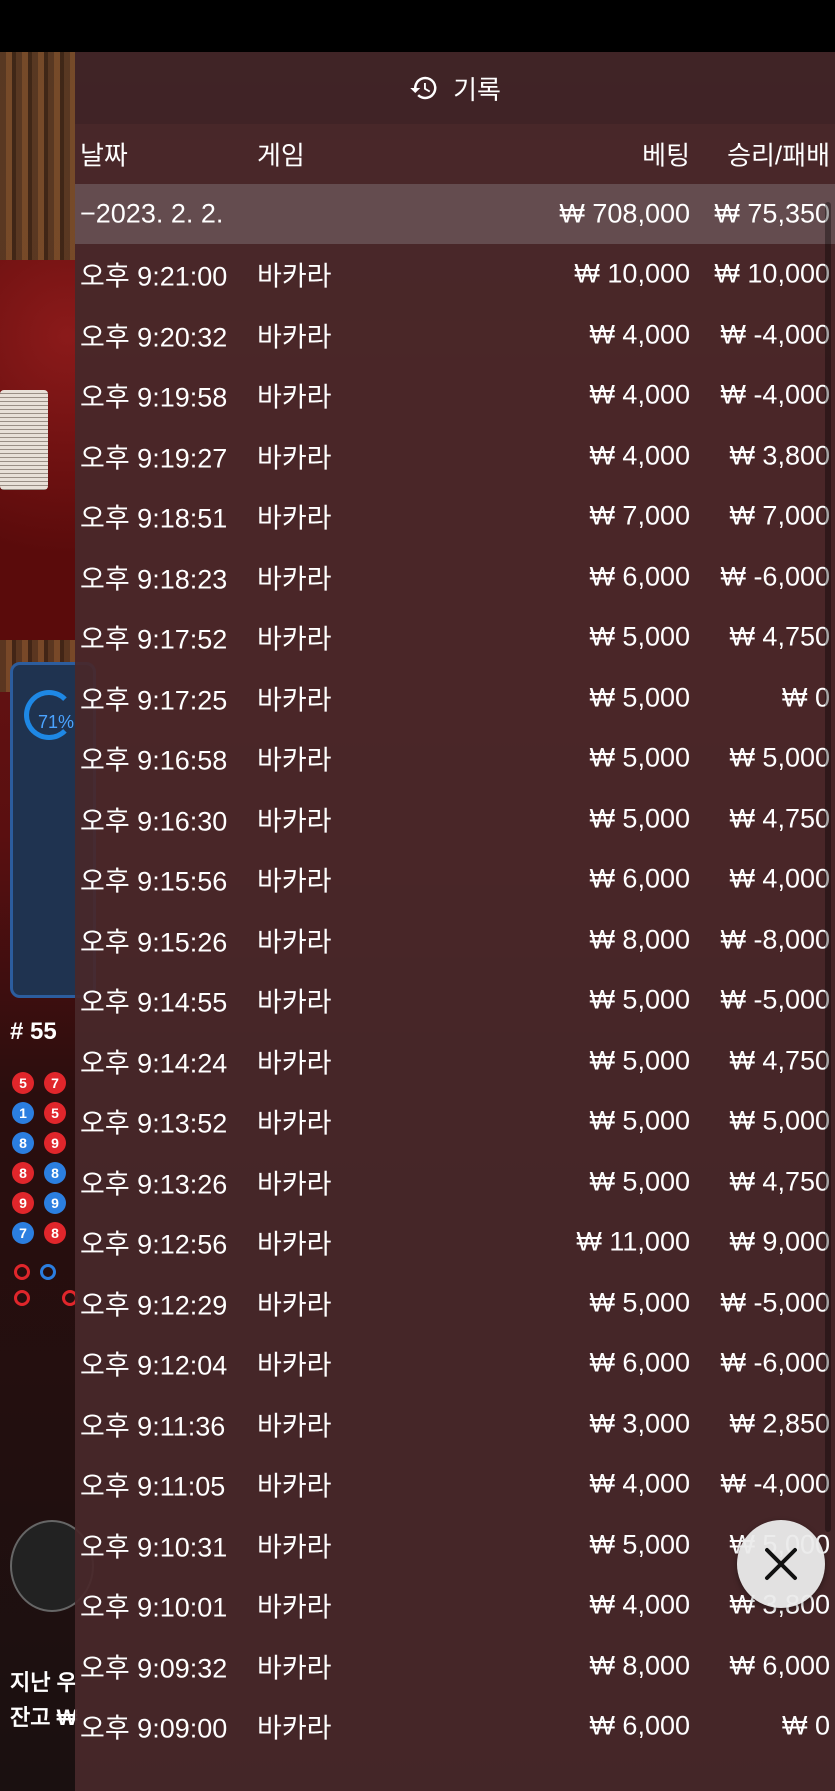 Image resolution: width=835 pixels, height=1791 pixels. Describe the element at coordinates (154, 1547) in the screenshot. I see `row-time: 오후 9:10:31` at that location.